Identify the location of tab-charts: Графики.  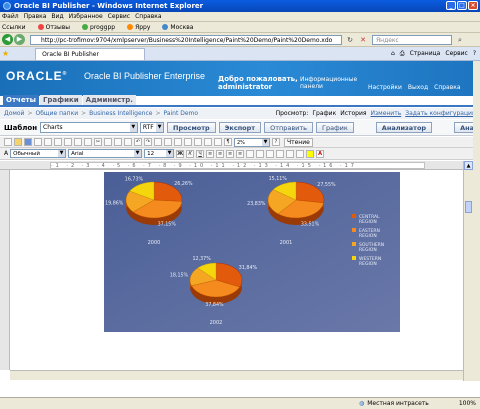
(60, 100).